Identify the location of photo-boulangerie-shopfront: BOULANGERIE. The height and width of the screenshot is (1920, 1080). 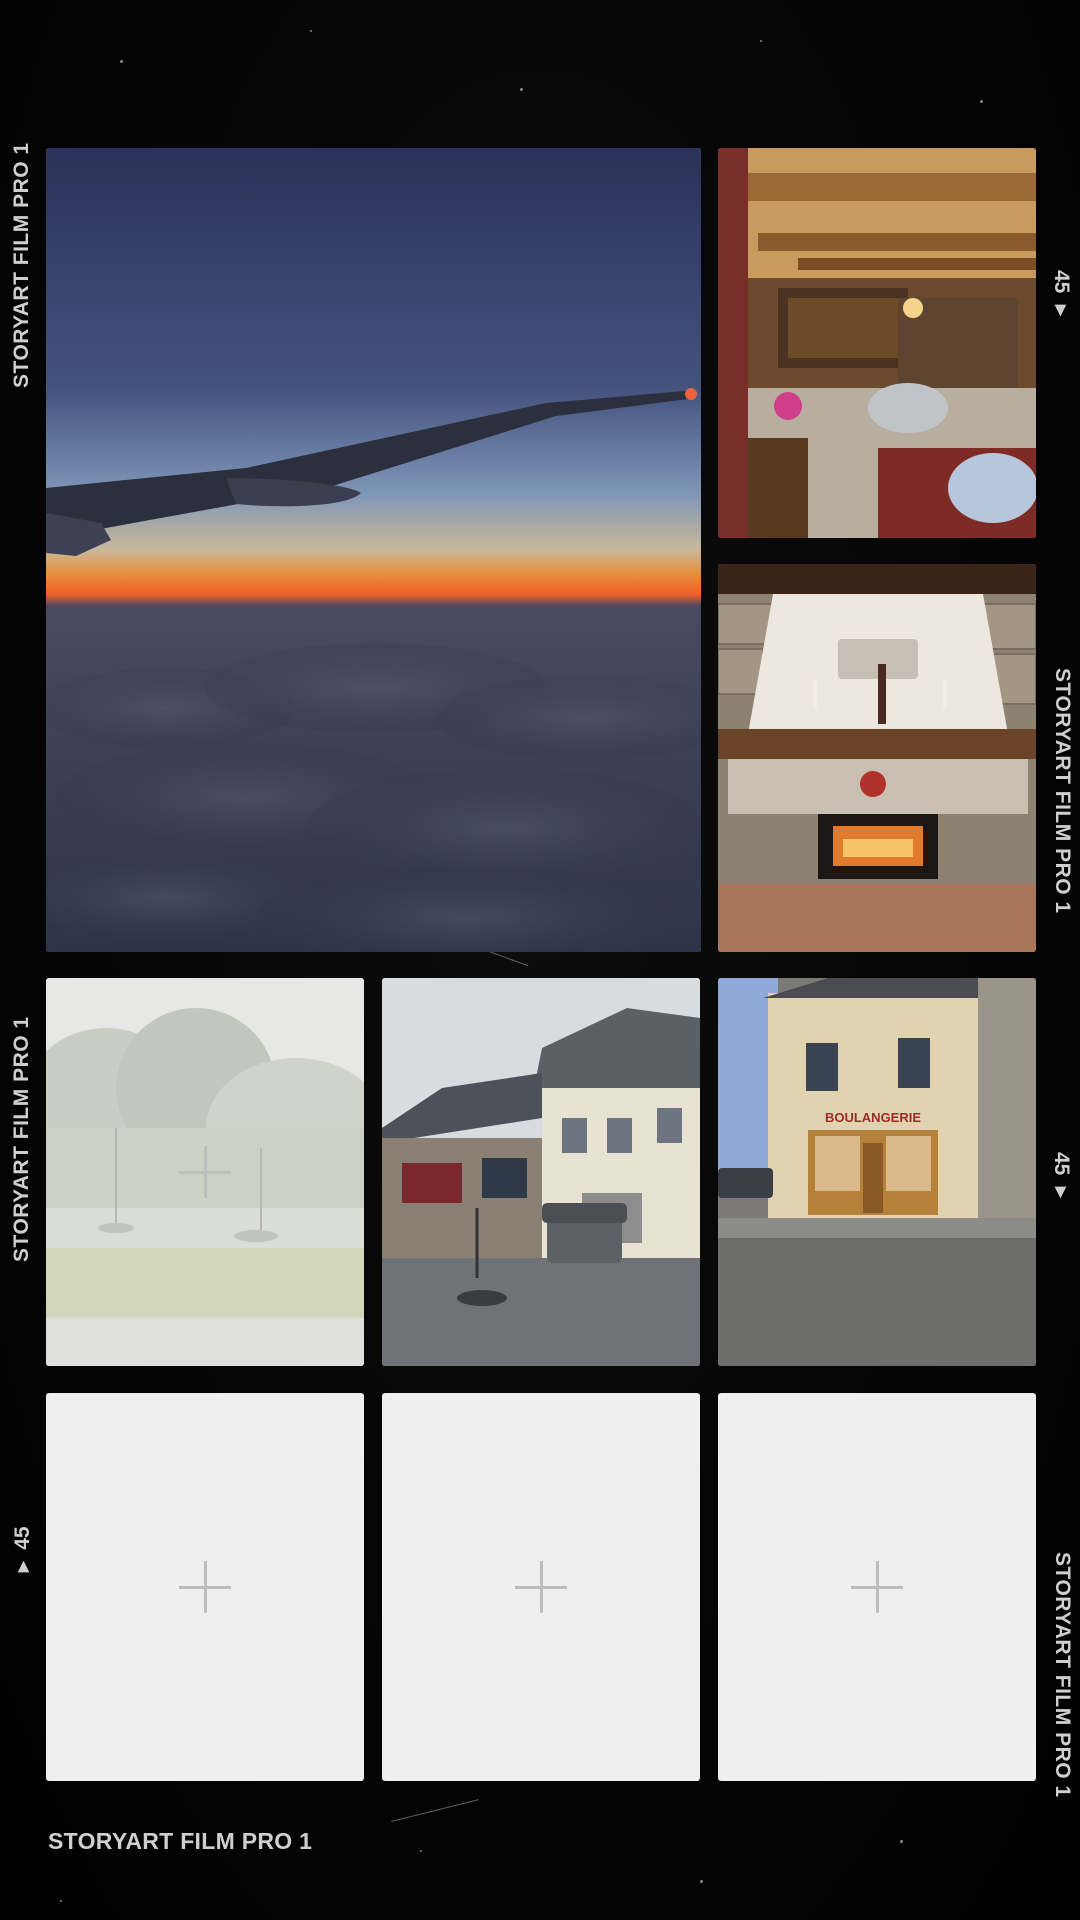
(877, 1172).